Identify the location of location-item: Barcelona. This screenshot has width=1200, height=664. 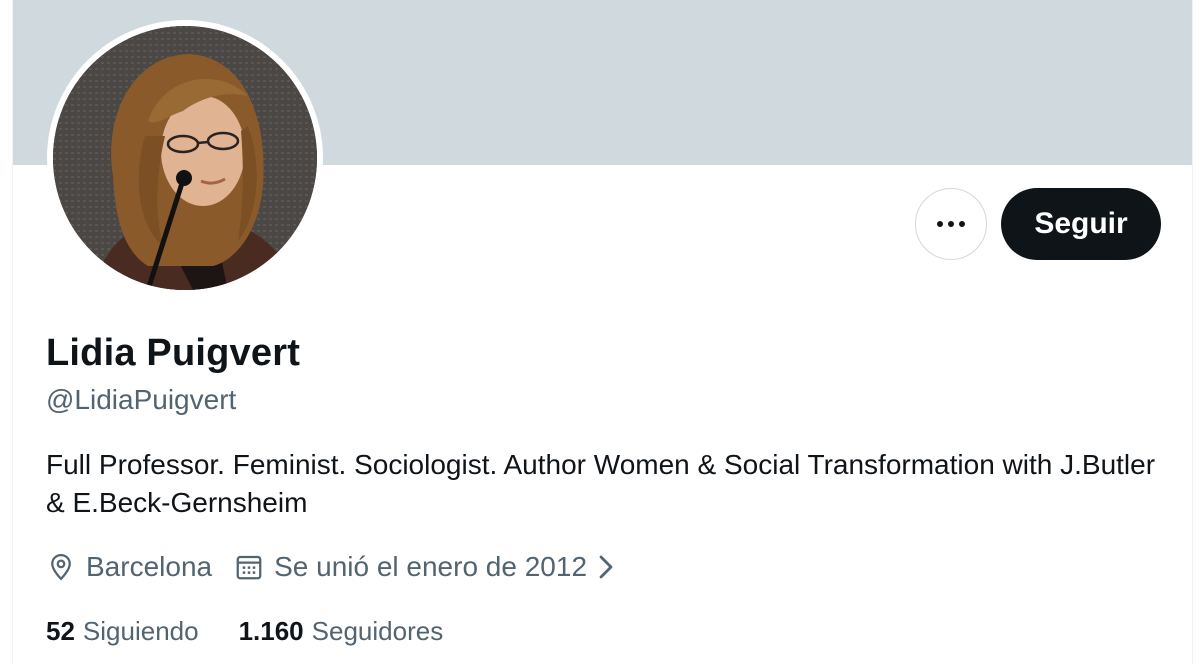
(129, 567).